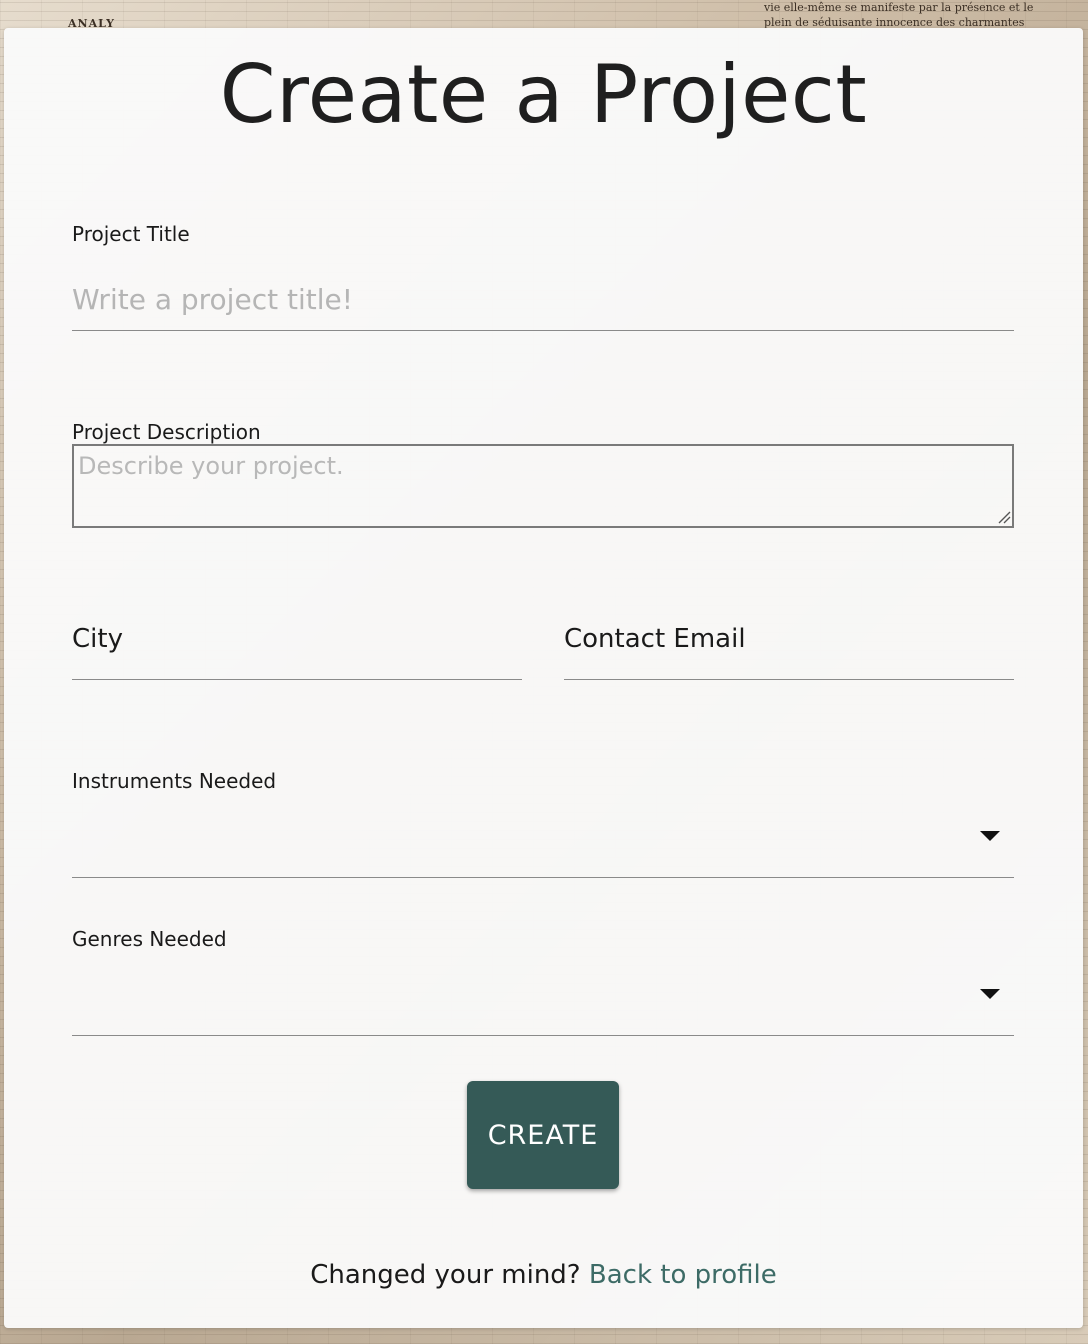 This screenshot has height=1344, width=1088. Describe the element at coordinates (543, 1135) in the screenshot. I see `create-button: CREATE` at that location.